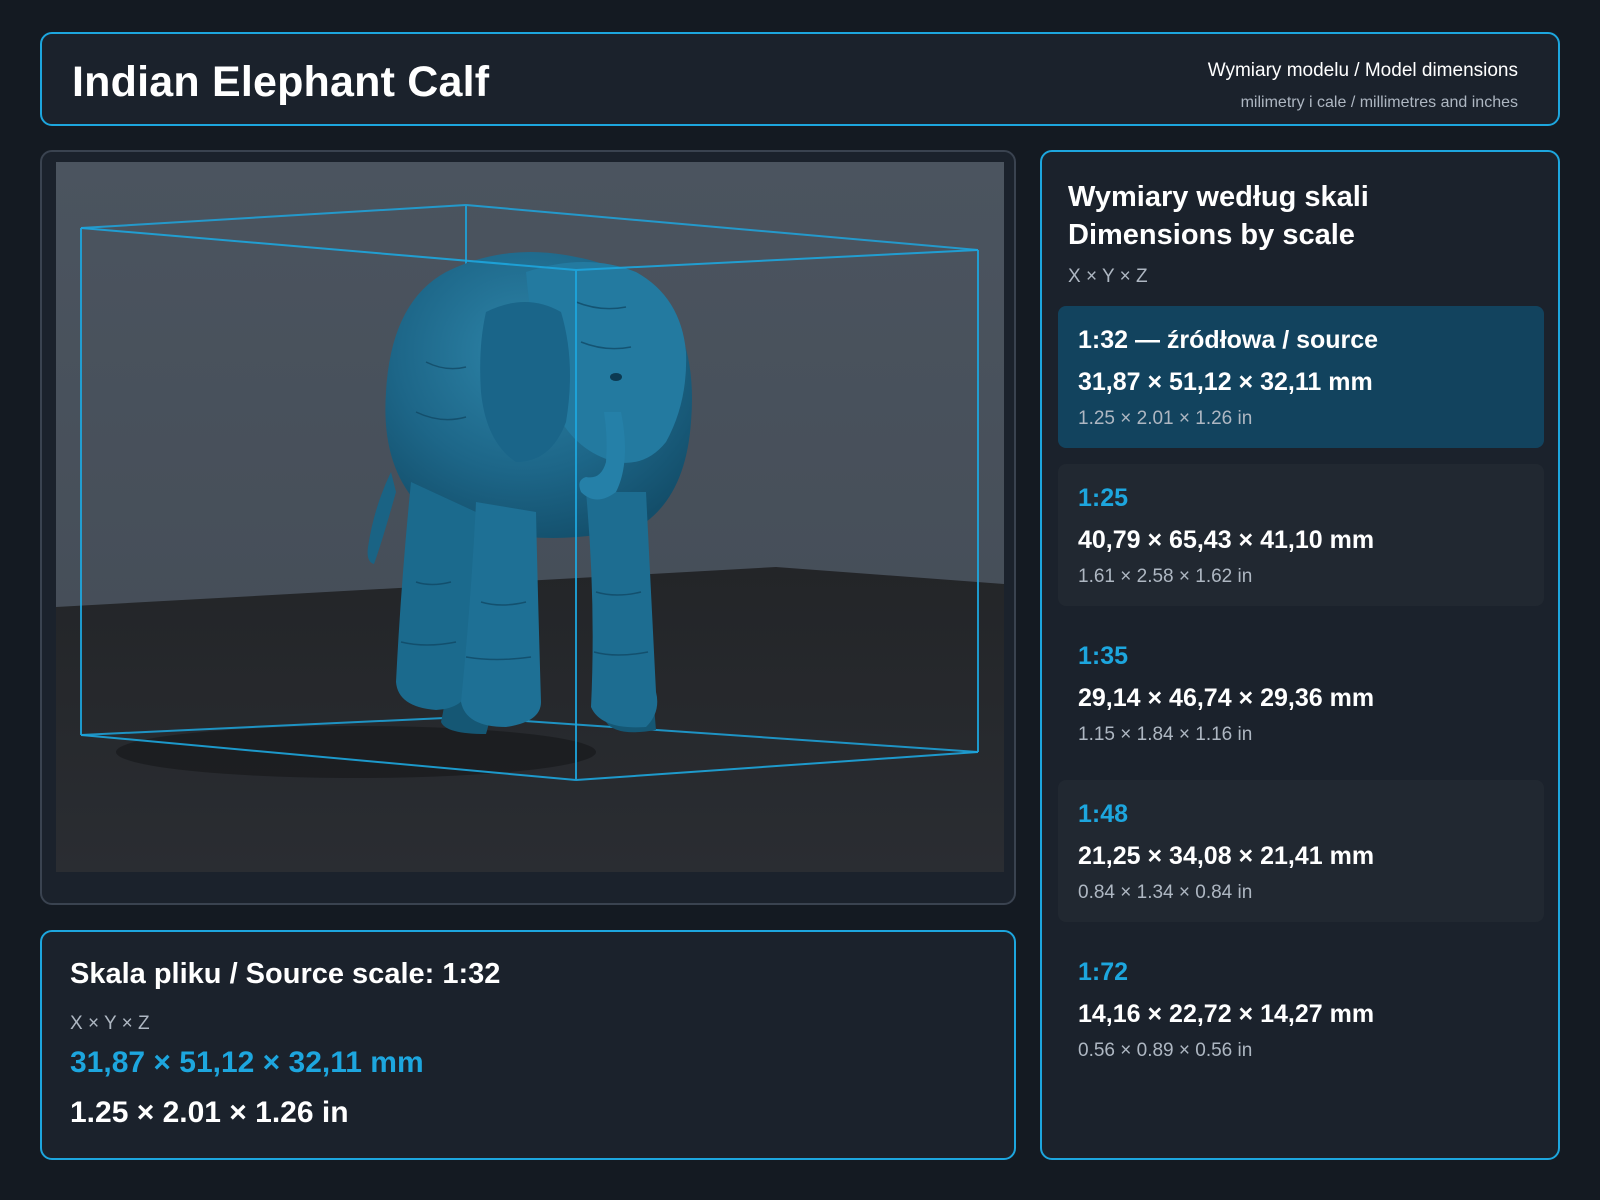 The width and height of the screenshot is (1600, 1200). I want to click on scale-ratio: 1:35, so click(1103, 656).